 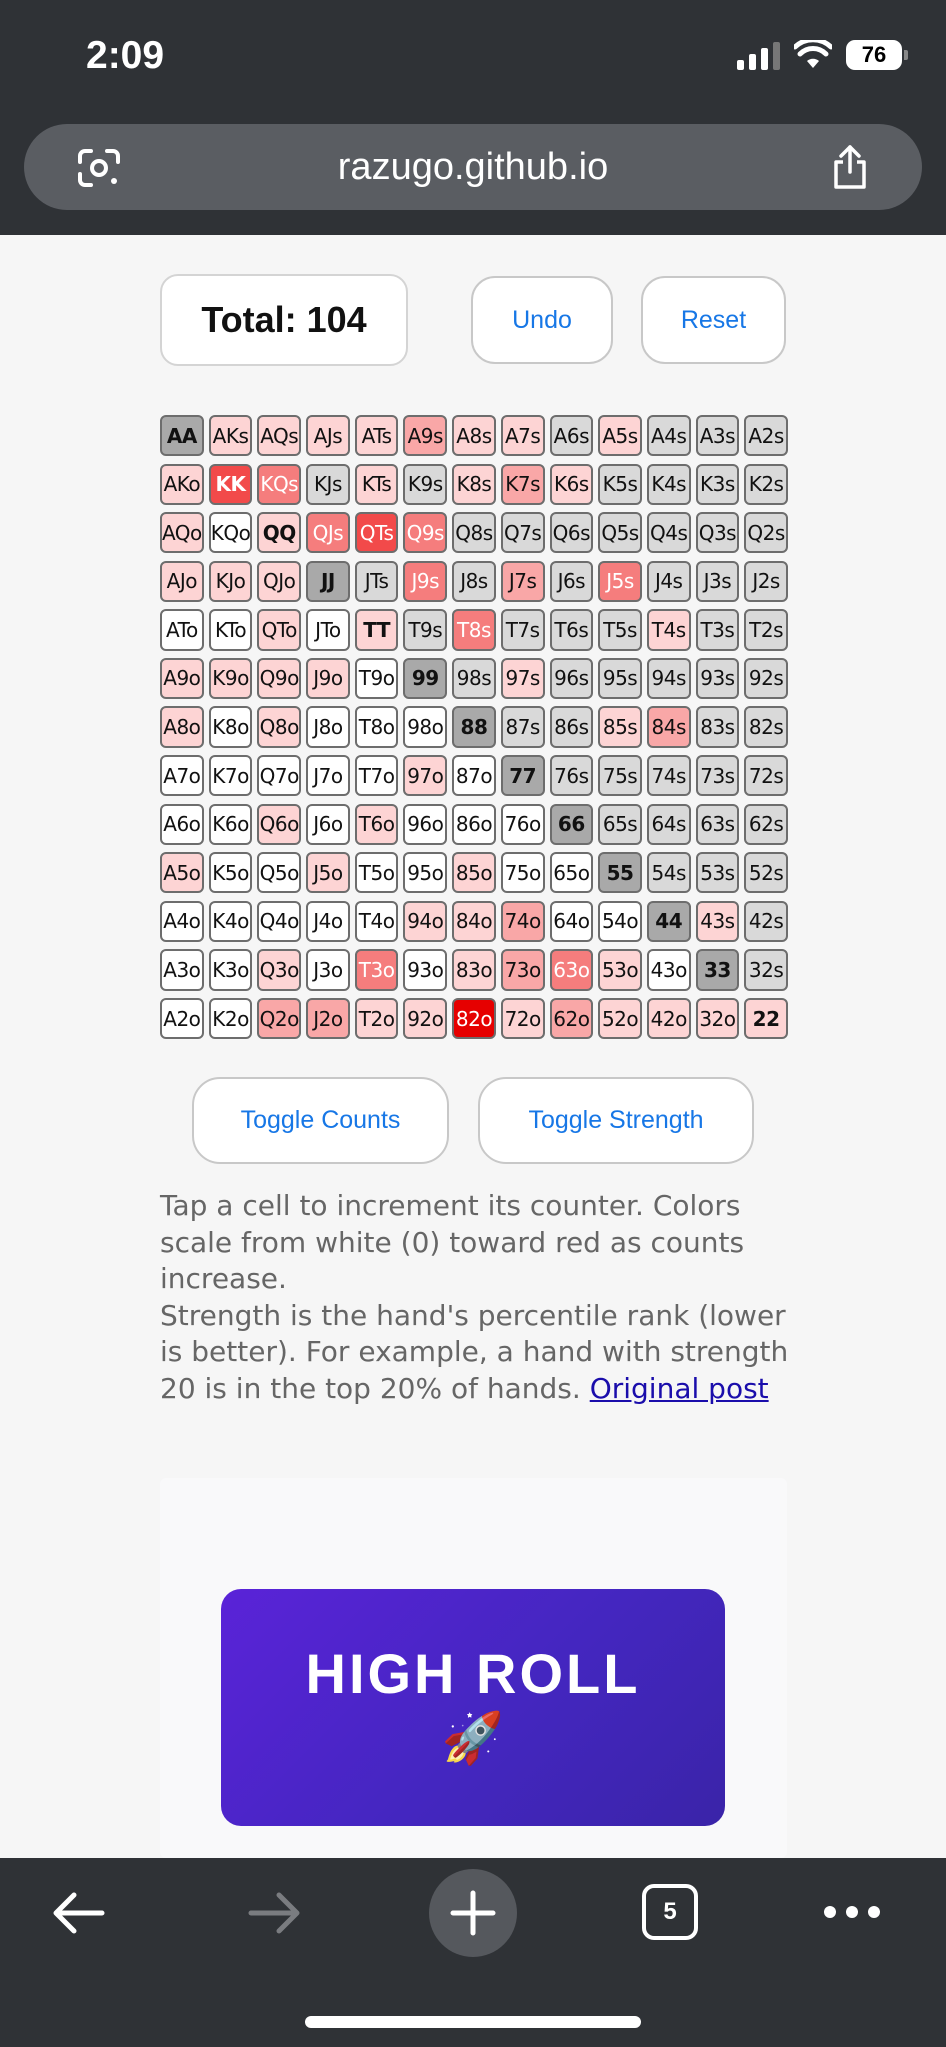 What do you see at coordinates (376, 484) in the screenshot?
I see `hand-cell-kts: KTs` at bounding box center [376, 484].